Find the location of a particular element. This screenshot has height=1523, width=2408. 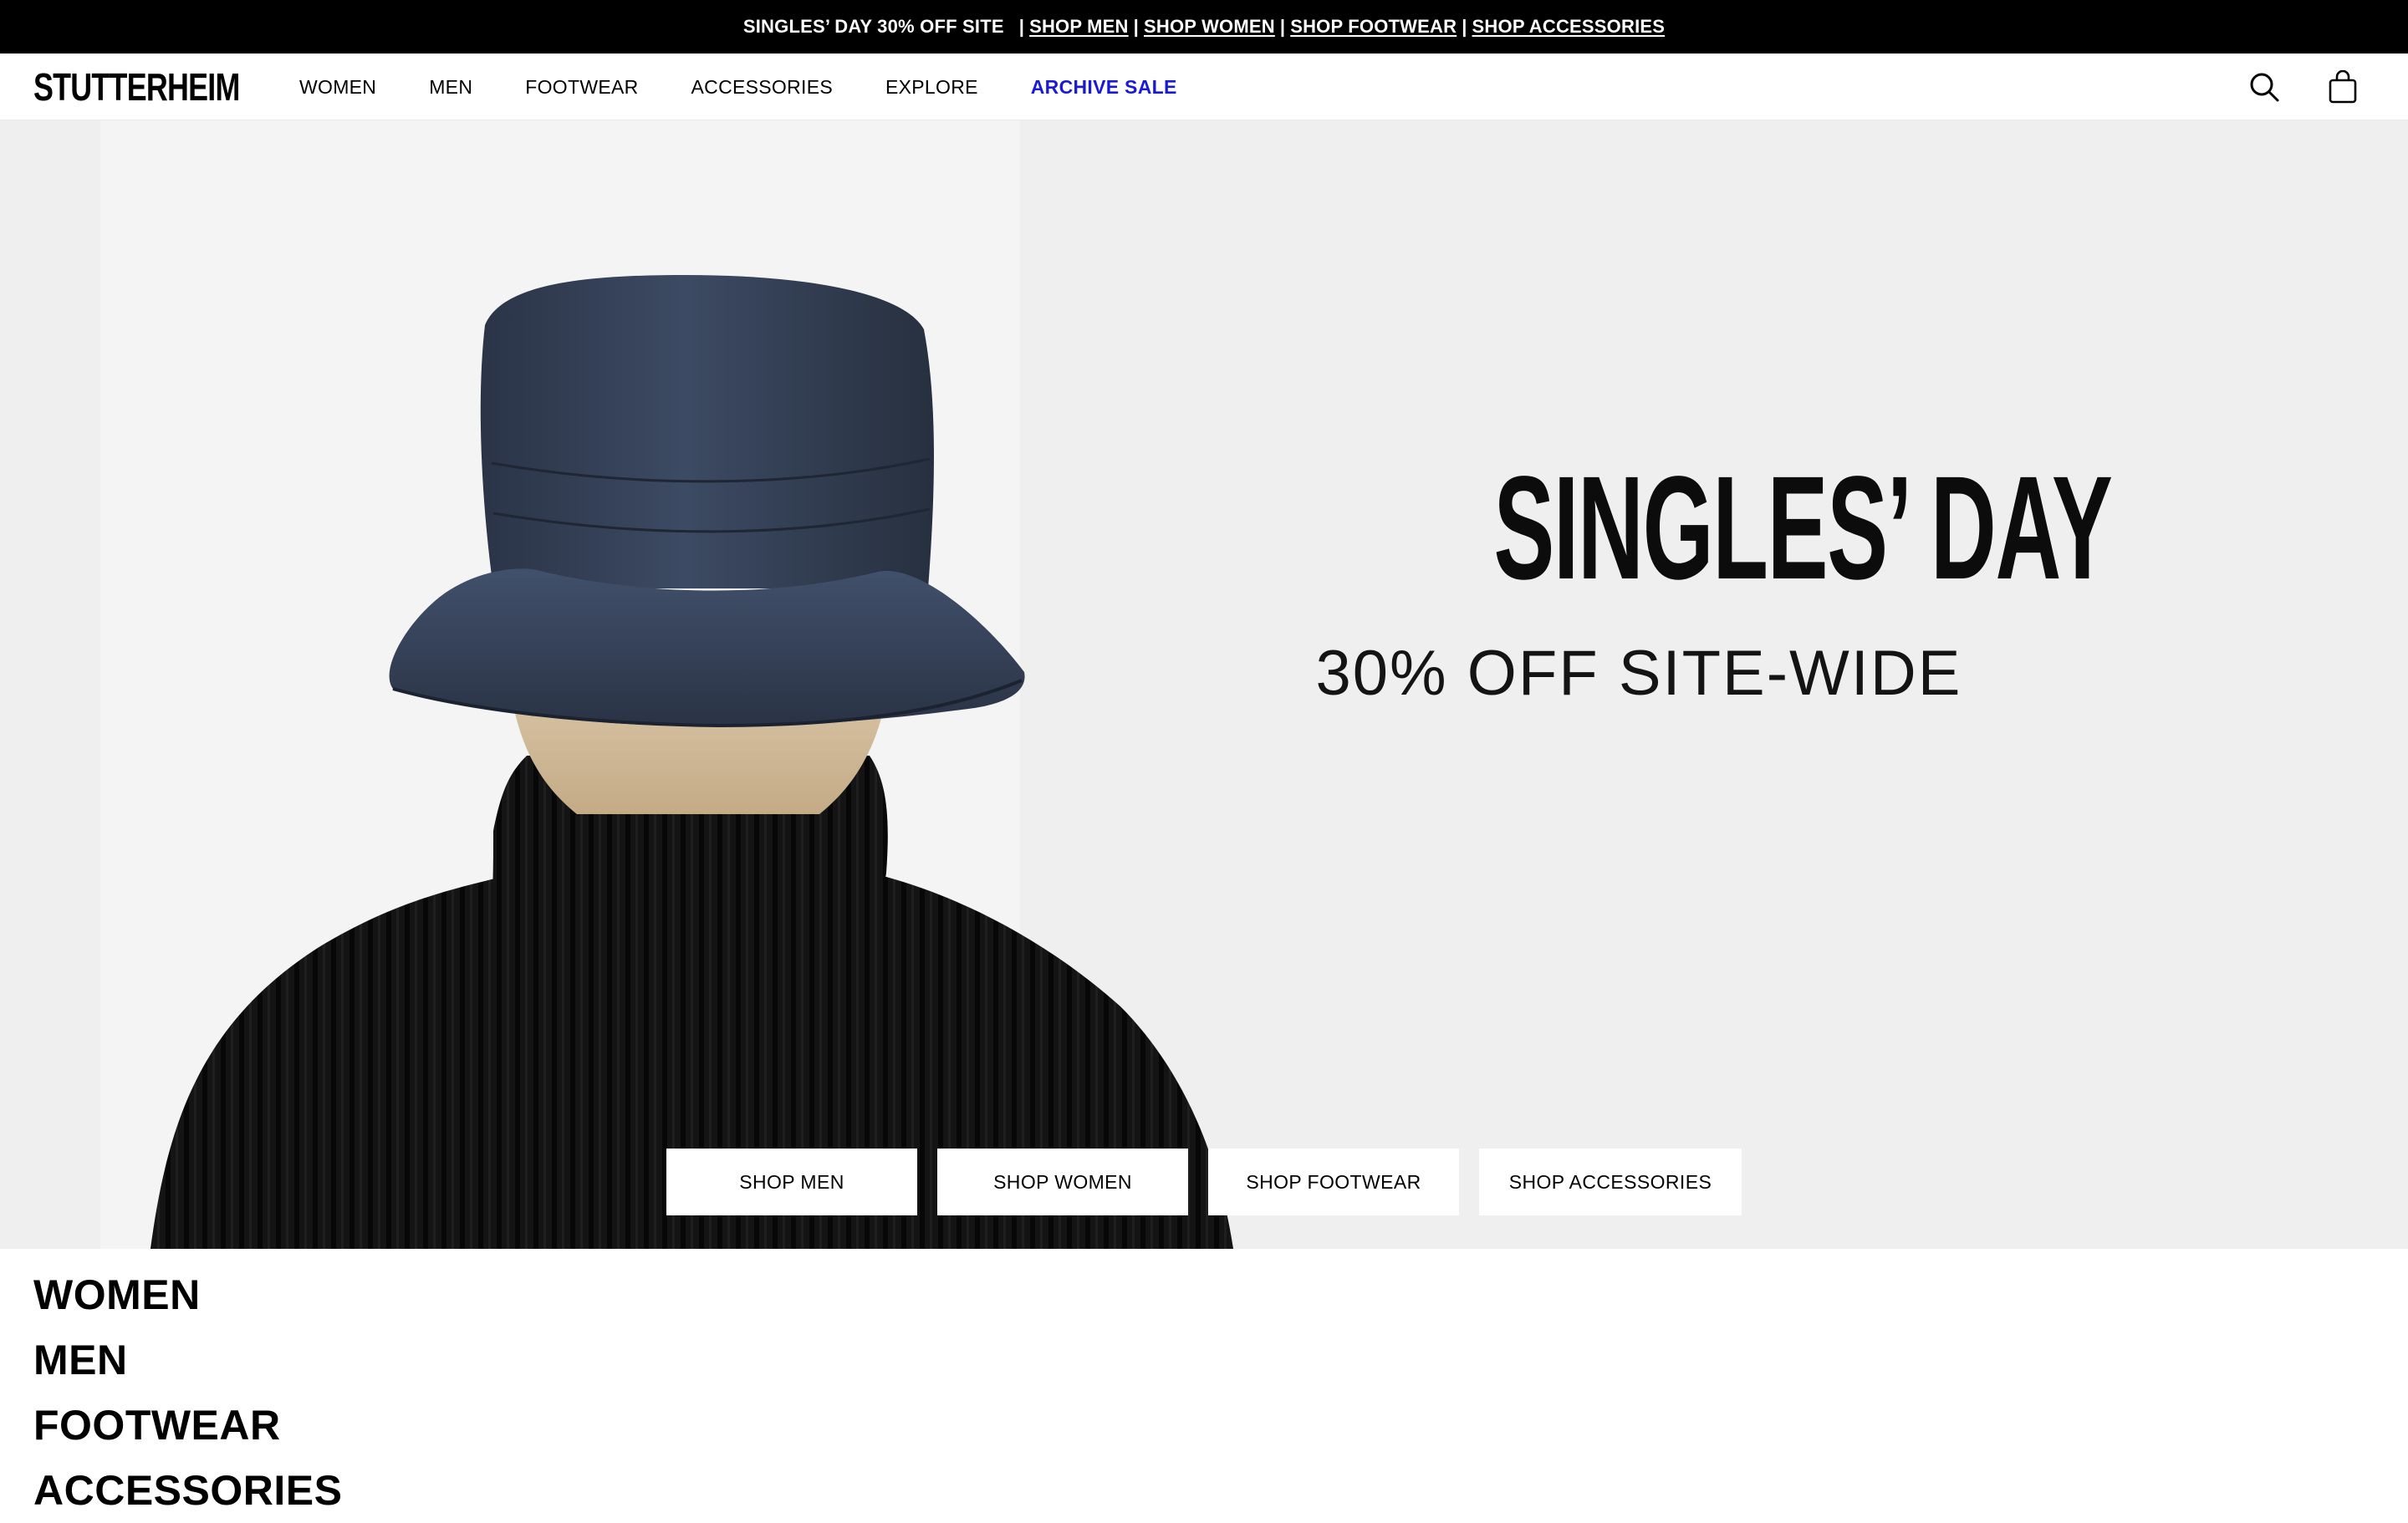

category-link-men: MEN is located at coordinates (187, 1360).